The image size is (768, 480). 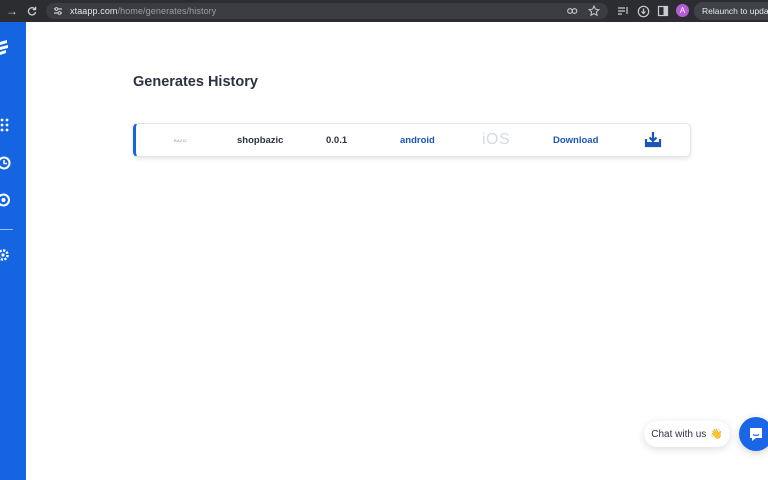 I want to click on app-logo: BAZIC, so click(x=181, y=140).